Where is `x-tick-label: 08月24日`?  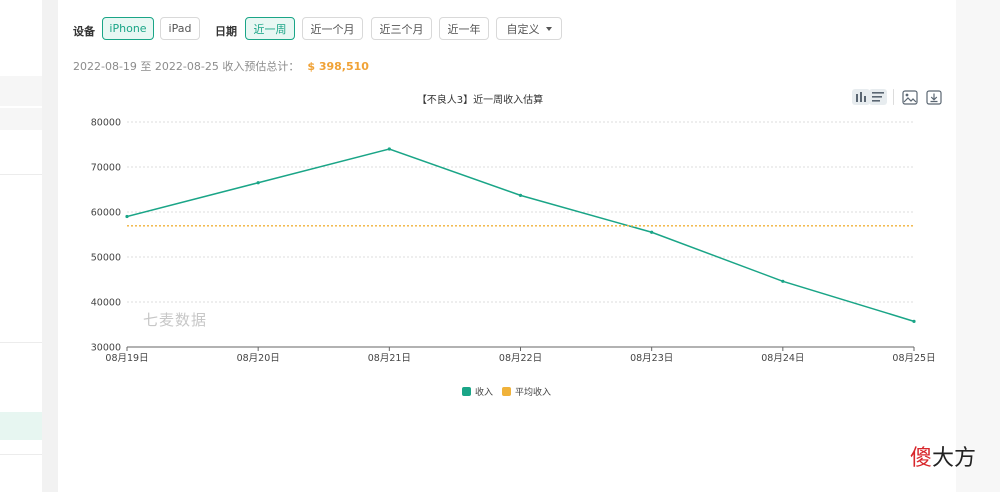
x-tick-label: 08月24日 is located at coordinates (782, 358).